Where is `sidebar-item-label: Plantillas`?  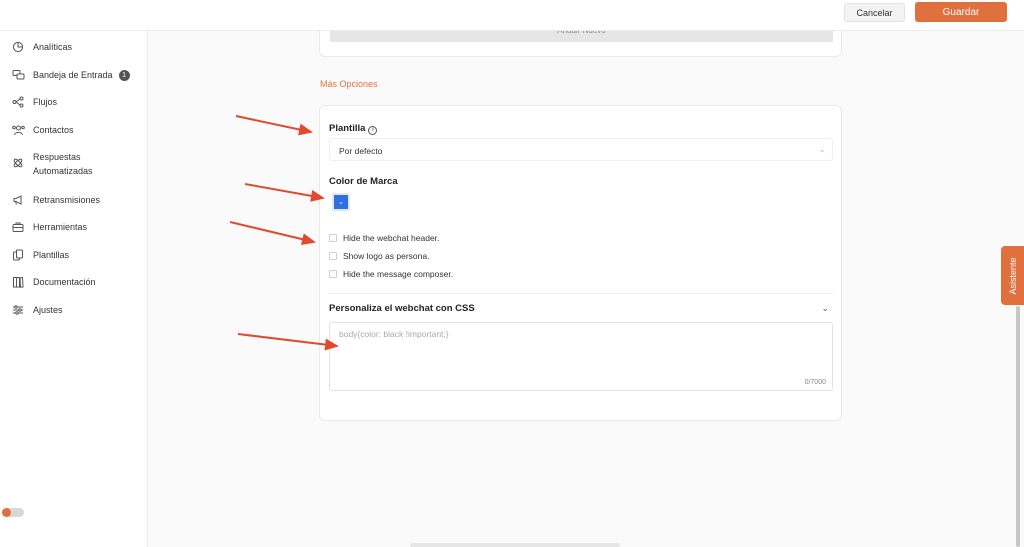
sidebar-item-label: Plantillas is located at coordinates (51, 255).